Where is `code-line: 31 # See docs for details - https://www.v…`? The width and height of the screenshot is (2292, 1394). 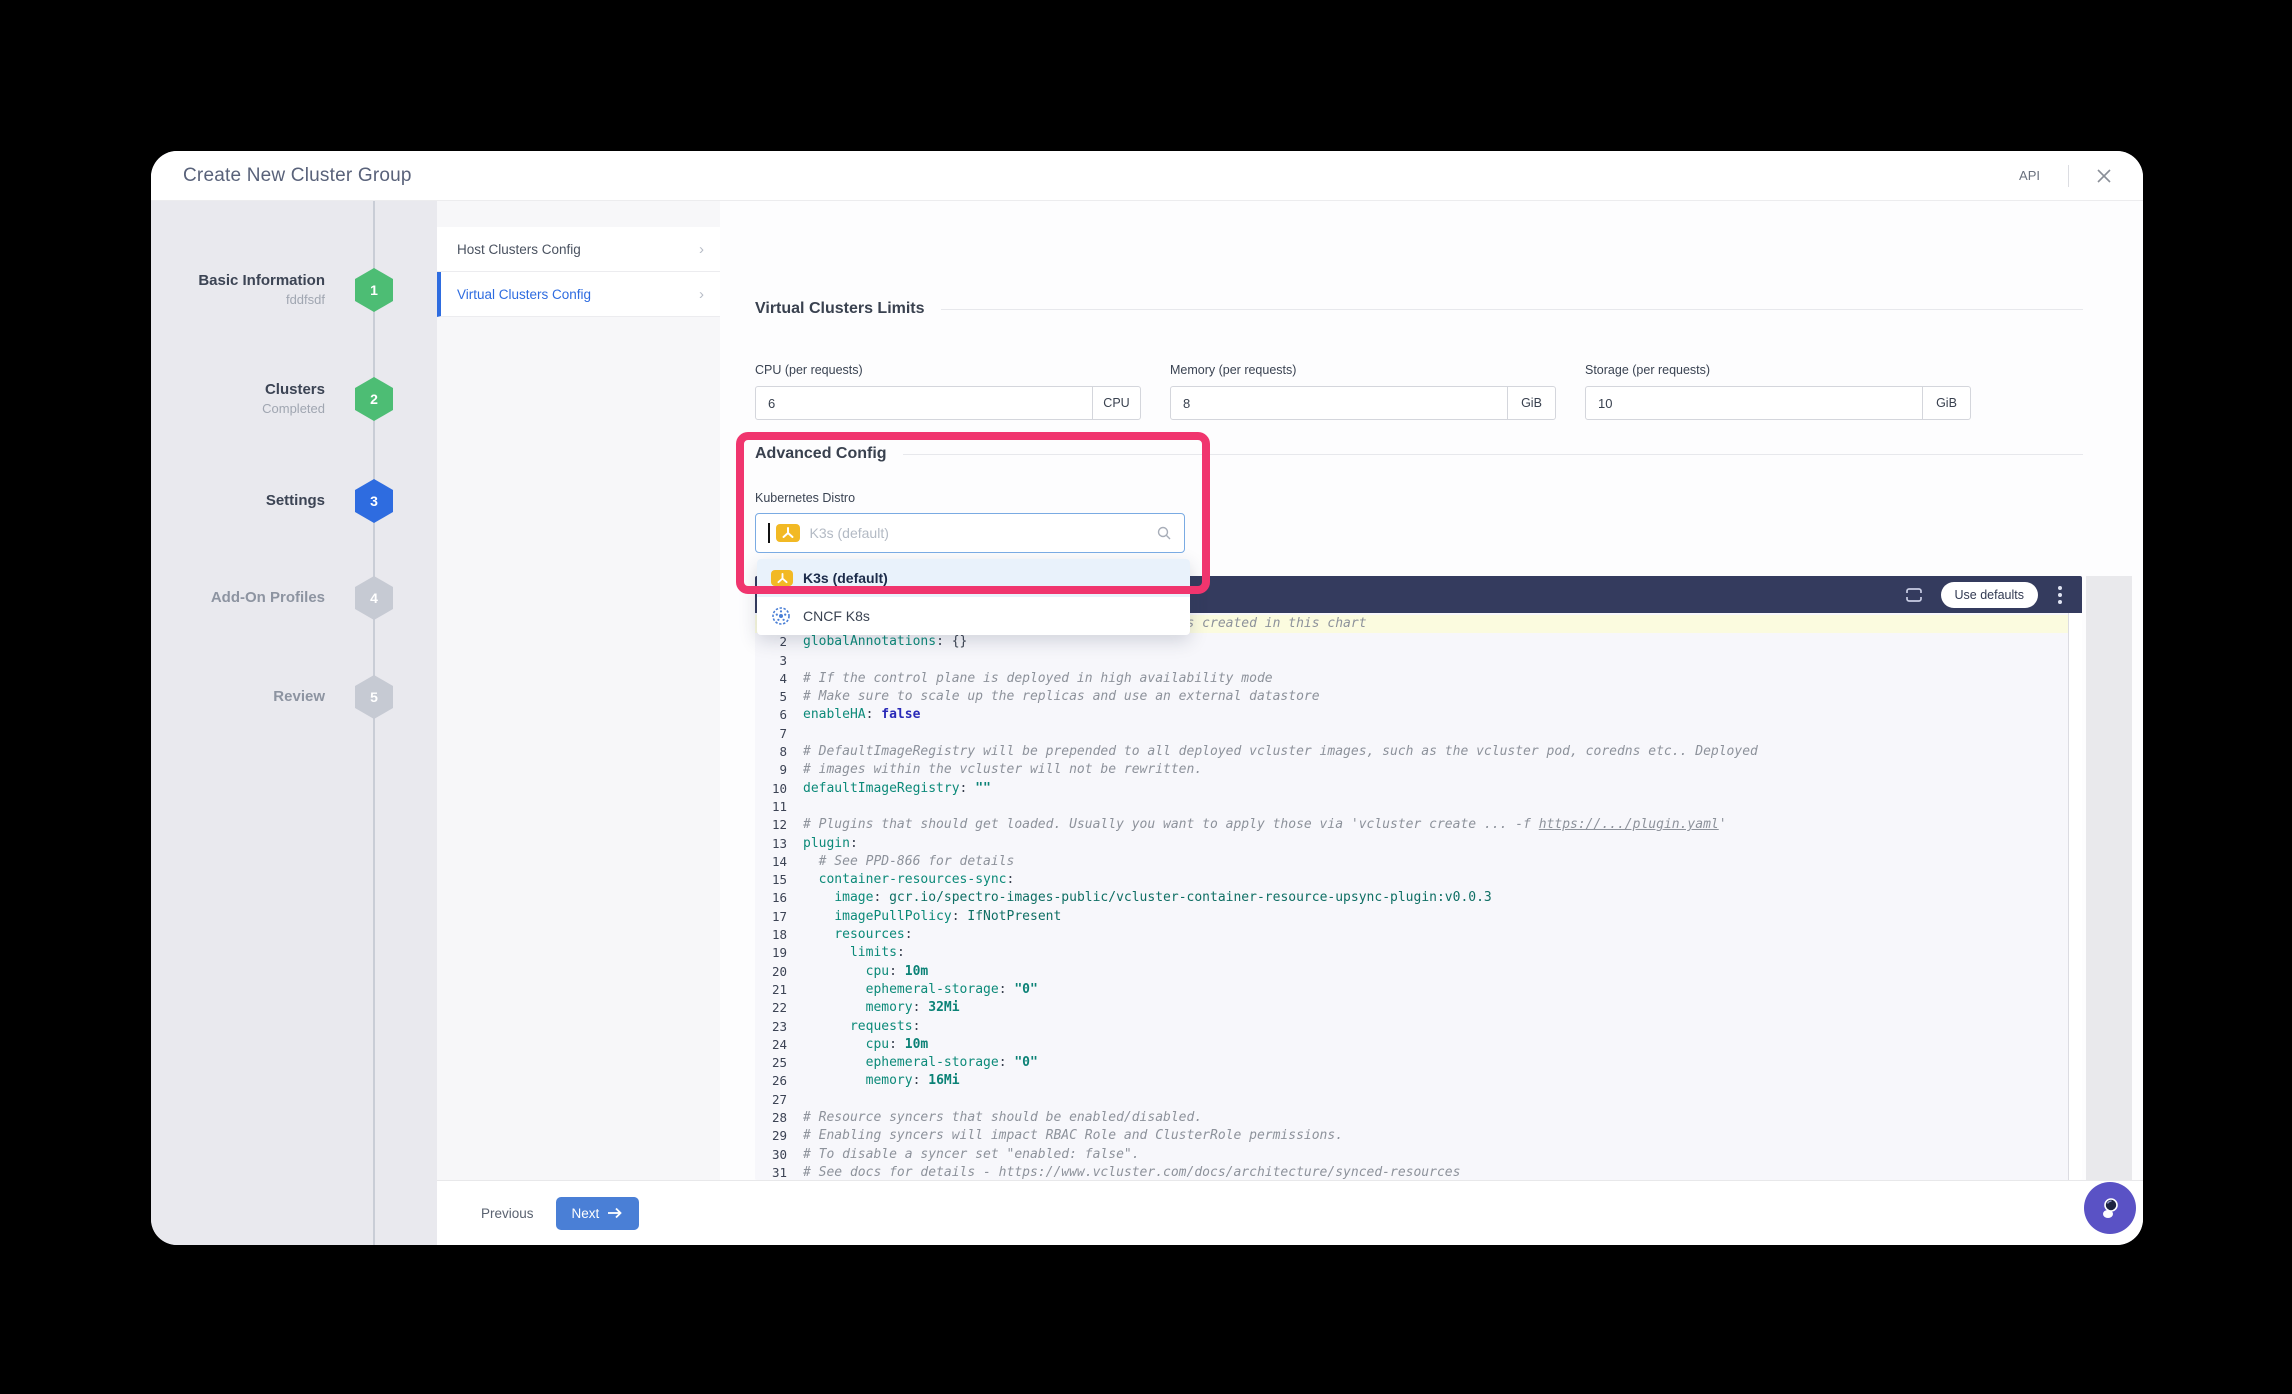 code-line: 31 # See docs for details - https://www.v… is located at coordinates (1418, 1172).